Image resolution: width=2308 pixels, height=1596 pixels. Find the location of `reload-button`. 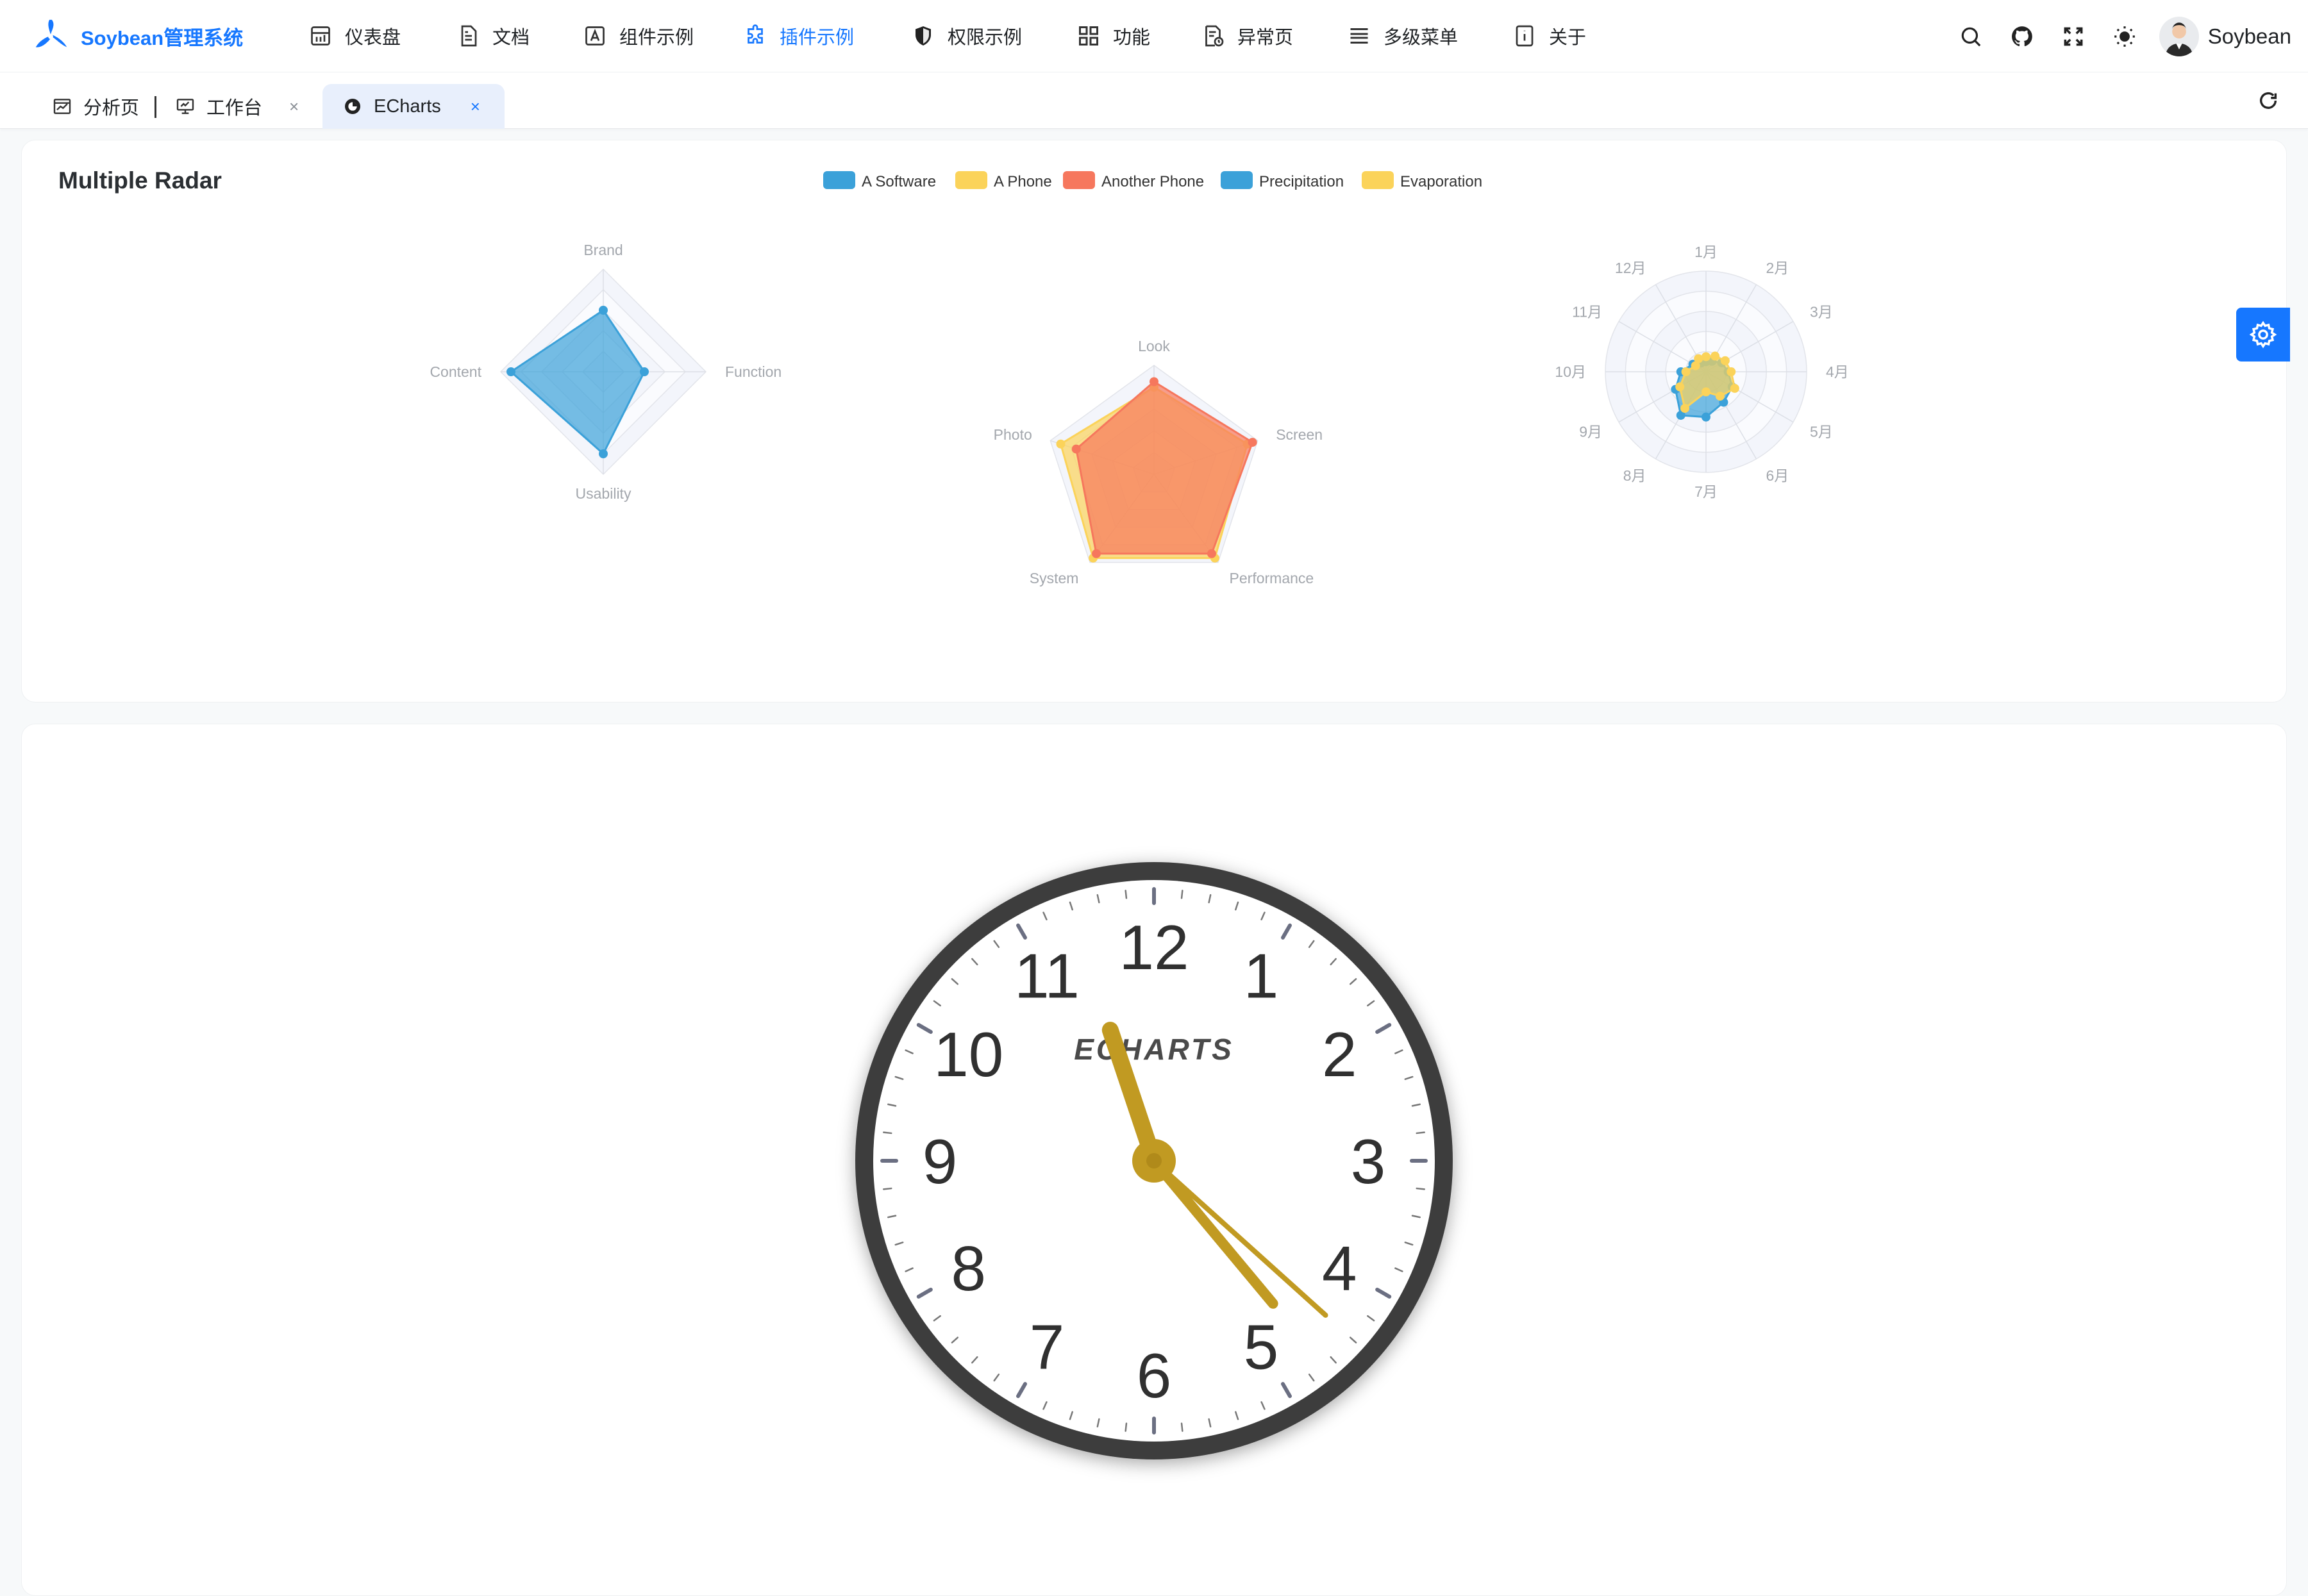

reload-button is located at coordinates (2268, 101).